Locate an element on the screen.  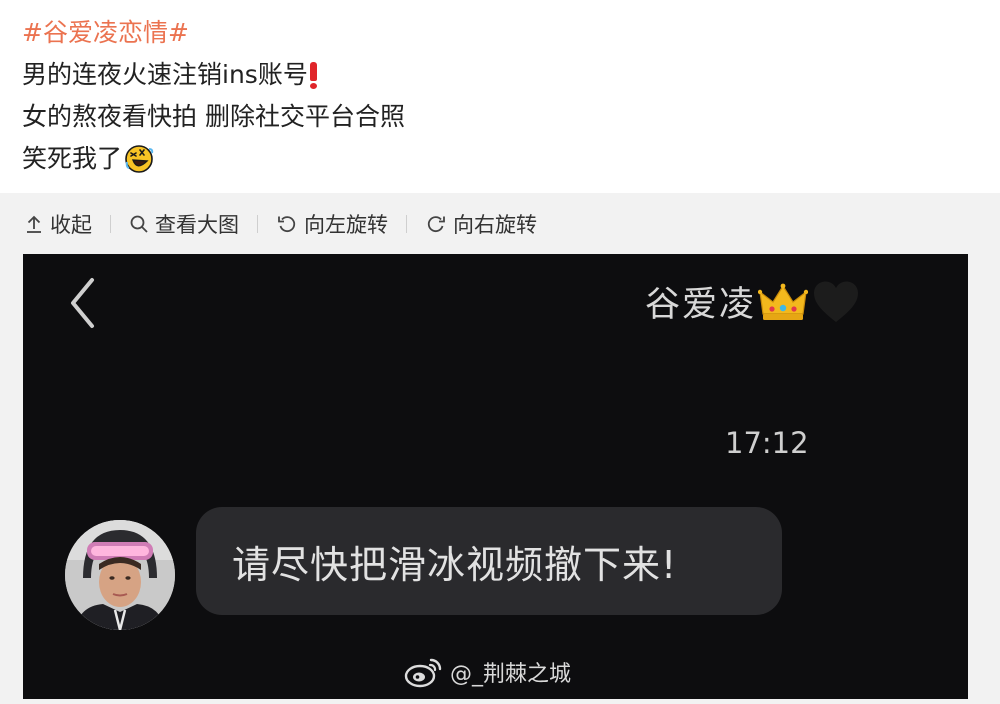
red-exclamation-icon is located at coordinates (313, 75).